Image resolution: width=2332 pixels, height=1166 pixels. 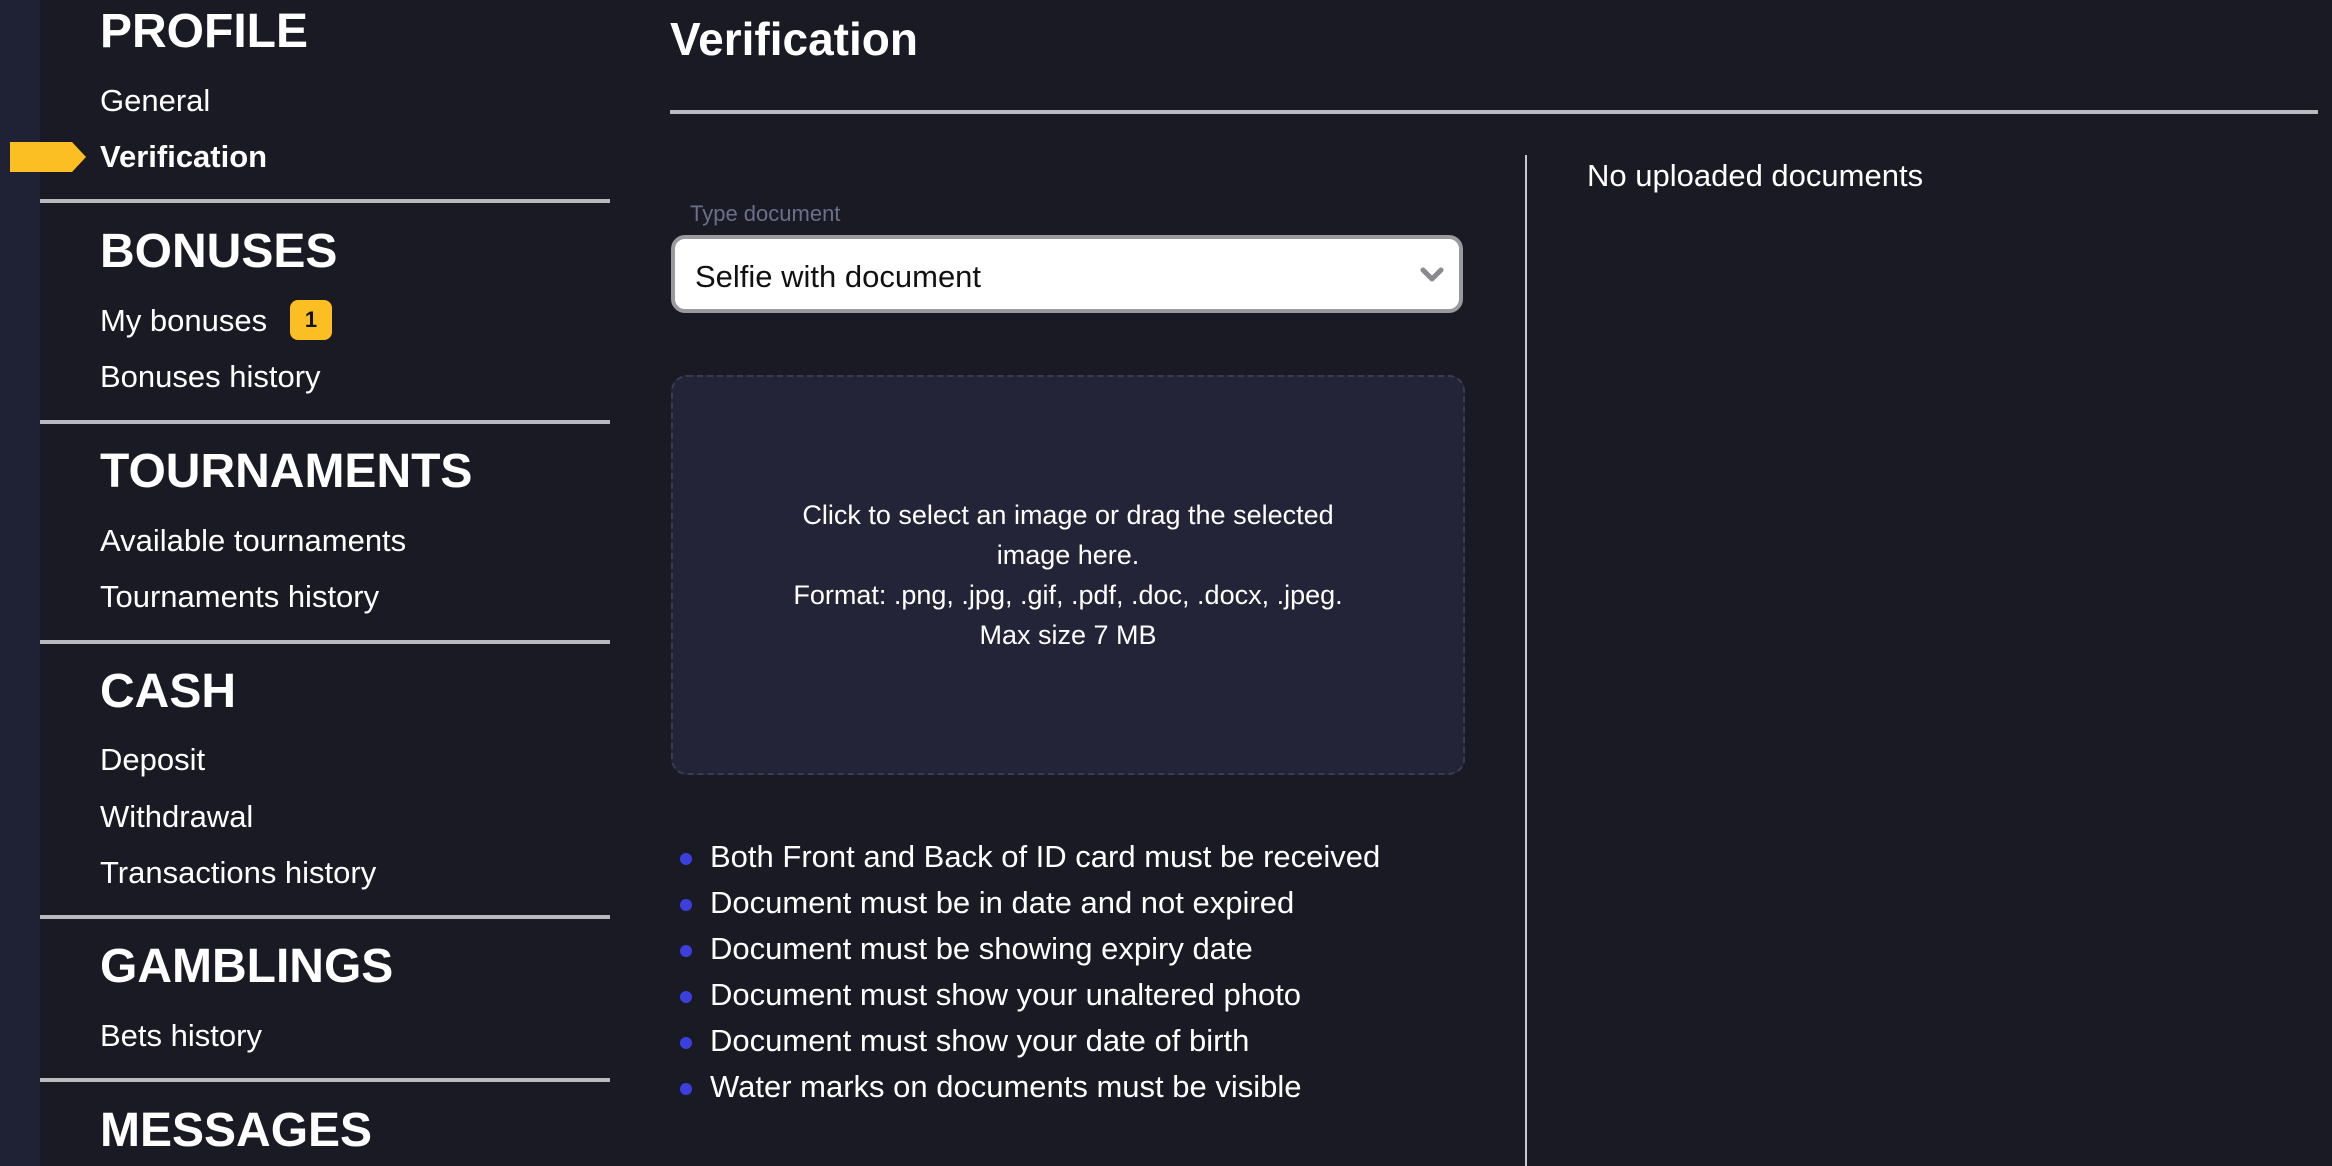 I want to click on sidebar-item-bets-history: Bets history, so click(x=181, y=1035).